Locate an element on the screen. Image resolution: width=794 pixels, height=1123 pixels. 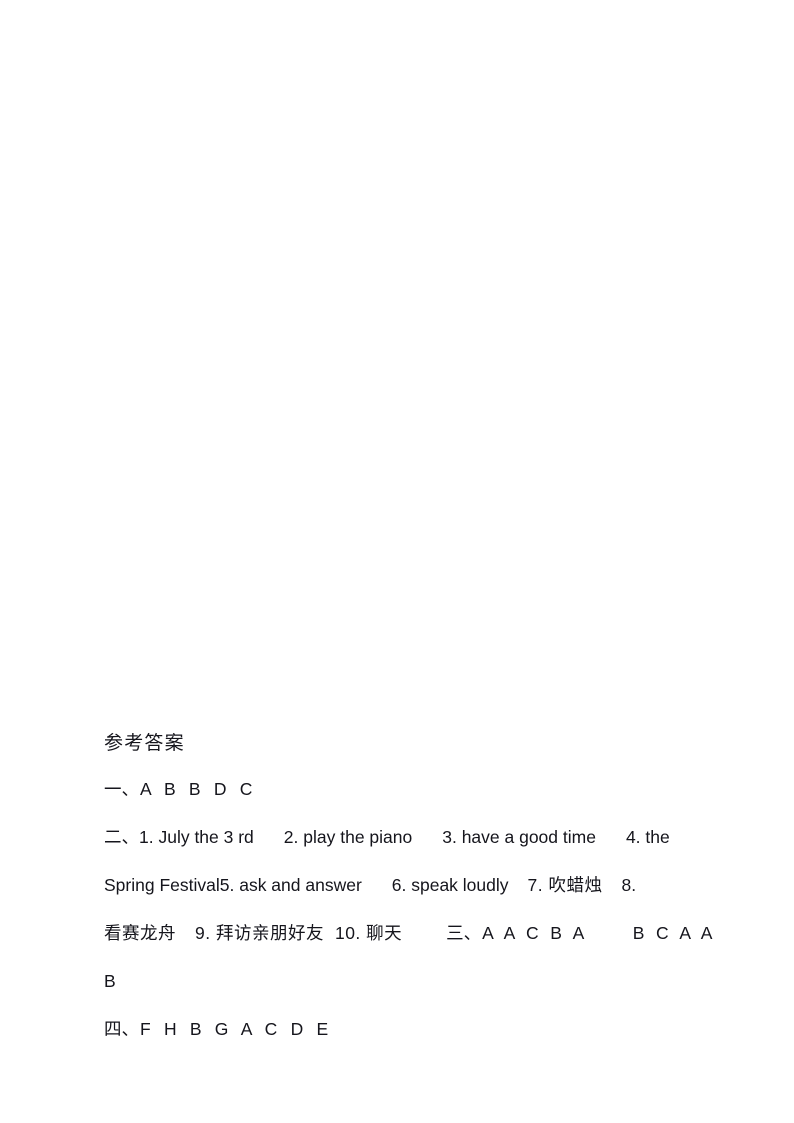
answer-line-section-1: 一、A B B D C is located at coordinates (404, 789).